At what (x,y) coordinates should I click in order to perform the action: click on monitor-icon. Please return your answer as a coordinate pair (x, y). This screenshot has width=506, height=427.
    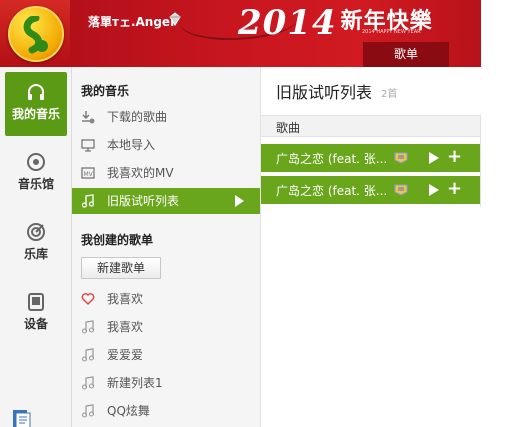
    Looking at the image, I should click on (88, 145).